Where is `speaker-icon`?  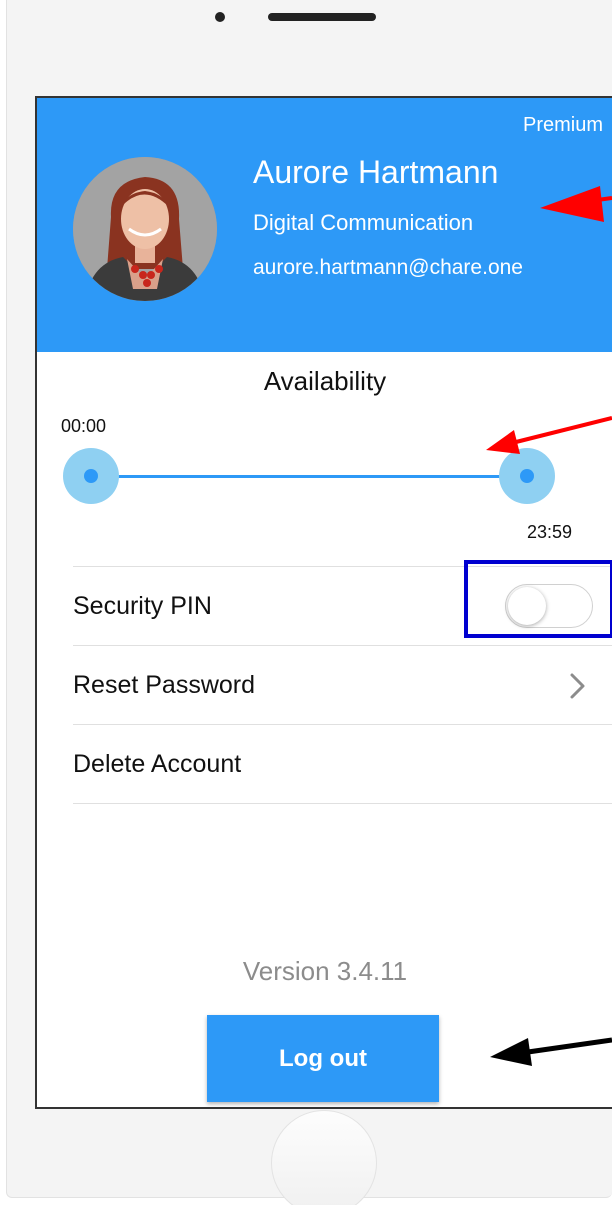
speaker-icon is located at coordinates (322, 17).